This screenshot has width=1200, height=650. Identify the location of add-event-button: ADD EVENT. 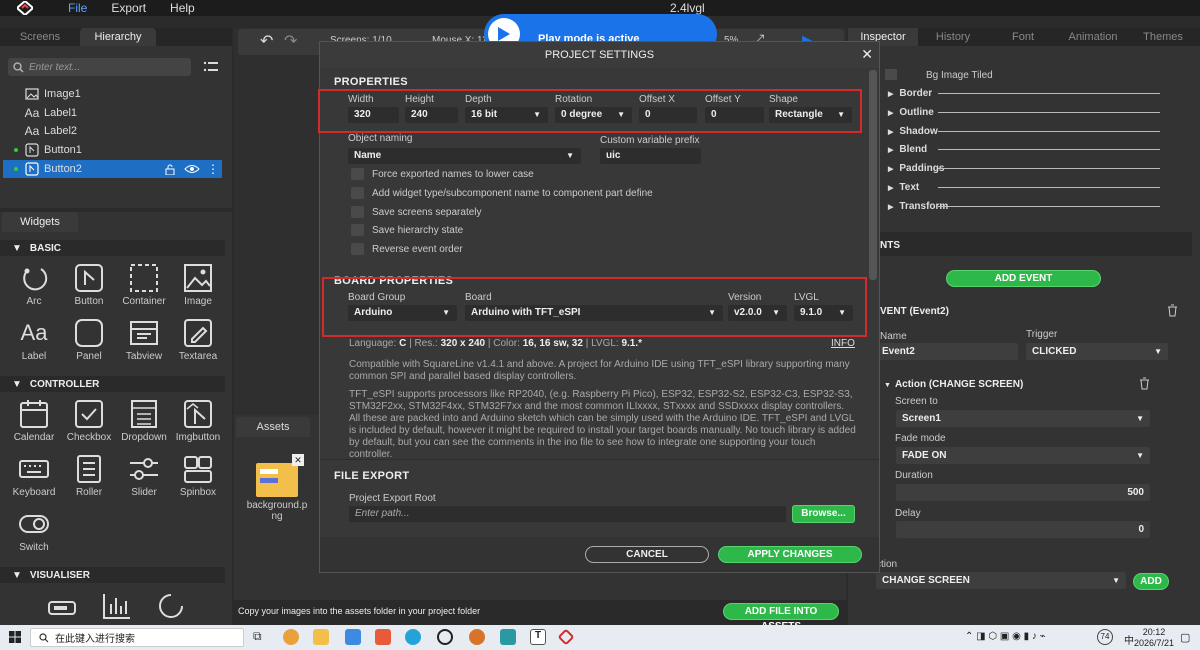
(1023, 278).